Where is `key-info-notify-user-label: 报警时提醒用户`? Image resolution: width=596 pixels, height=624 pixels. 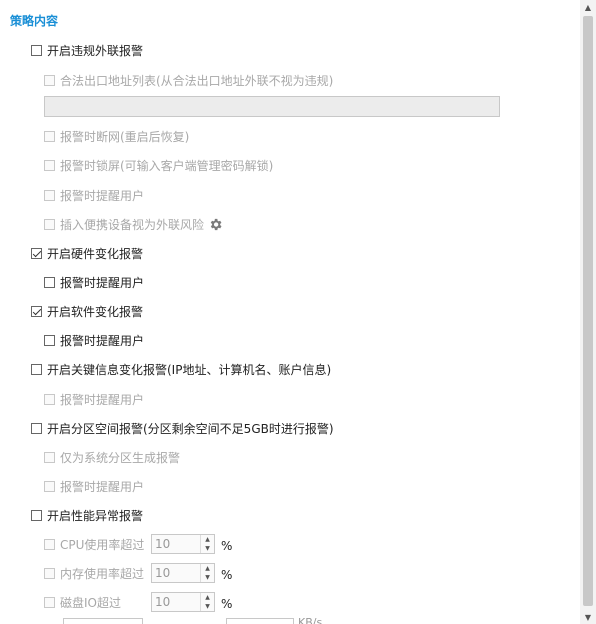
key-info-notify-user-label: 报警时提醒用户 is located at coordinates (102, 399).